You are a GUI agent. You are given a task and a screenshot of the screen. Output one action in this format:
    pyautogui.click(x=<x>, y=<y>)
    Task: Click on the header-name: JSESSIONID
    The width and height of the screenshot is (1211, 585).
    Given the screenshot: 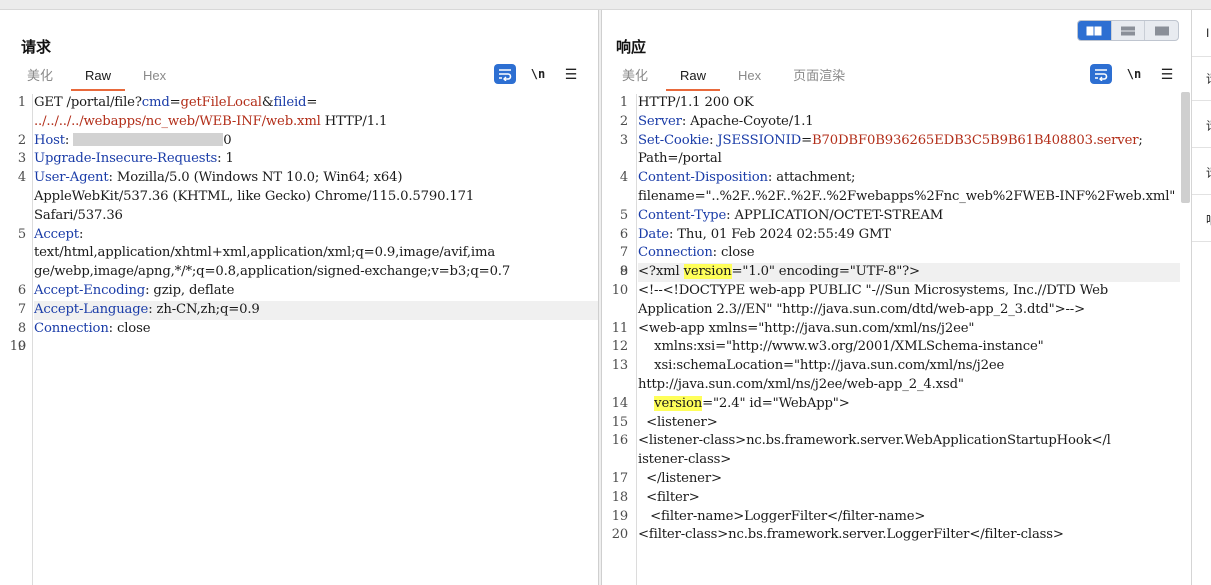 What is the action you would take?
    pyautogui.click(x=759, y=140)
    